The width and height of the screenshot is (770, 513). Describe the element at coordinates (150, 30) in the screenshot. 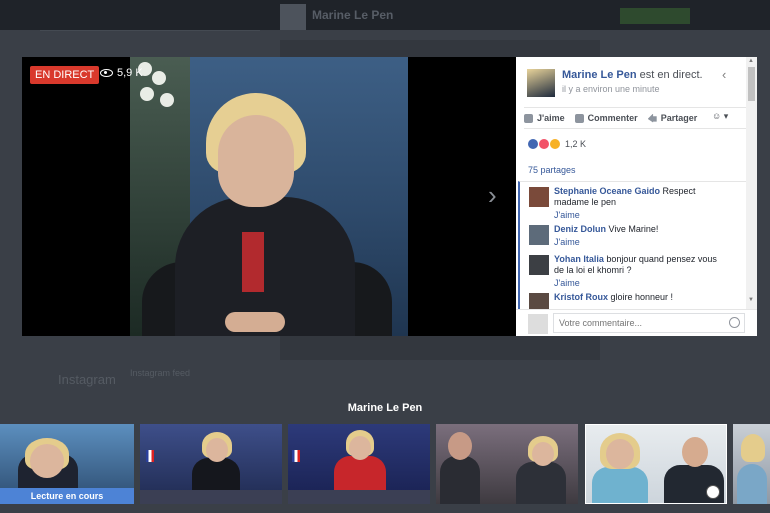

I see `divider` at that location.